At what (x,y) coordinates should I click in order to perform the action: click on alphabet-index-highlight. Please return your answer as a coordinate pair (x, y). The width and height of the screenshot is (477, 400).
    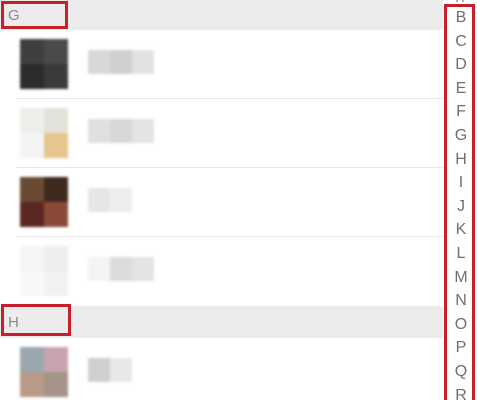
    Looking at the image, I should click on (459, 202).